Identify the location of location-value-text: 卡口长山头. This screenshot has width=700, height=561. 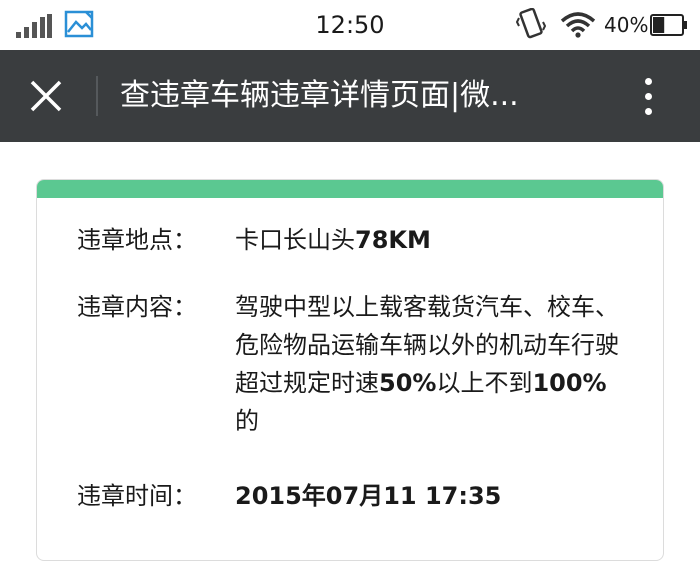
(295, 240).